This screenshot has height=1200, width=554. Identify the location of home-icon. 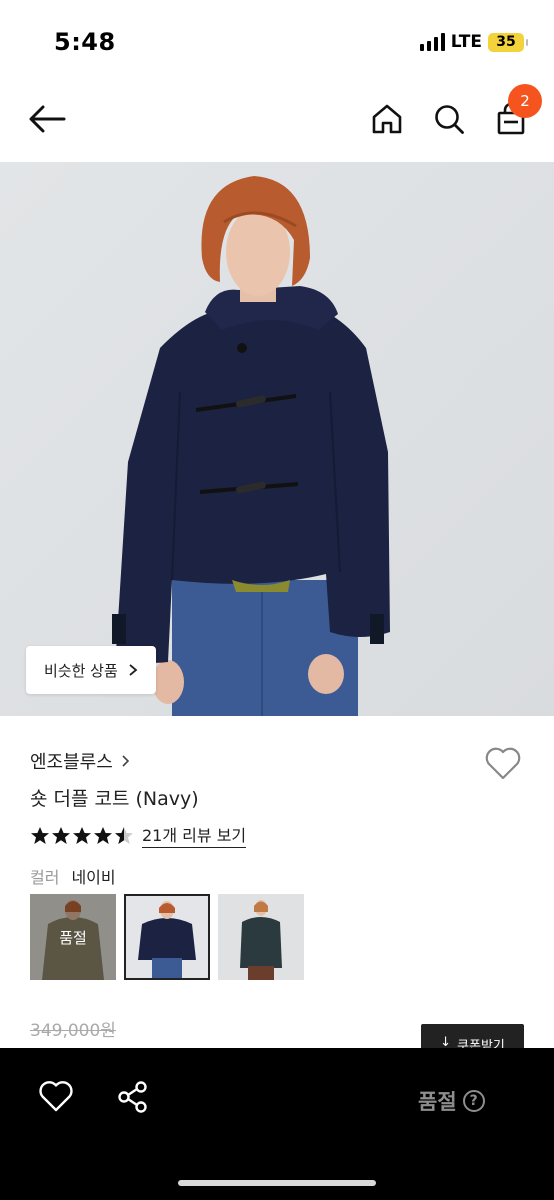
(387, 119).